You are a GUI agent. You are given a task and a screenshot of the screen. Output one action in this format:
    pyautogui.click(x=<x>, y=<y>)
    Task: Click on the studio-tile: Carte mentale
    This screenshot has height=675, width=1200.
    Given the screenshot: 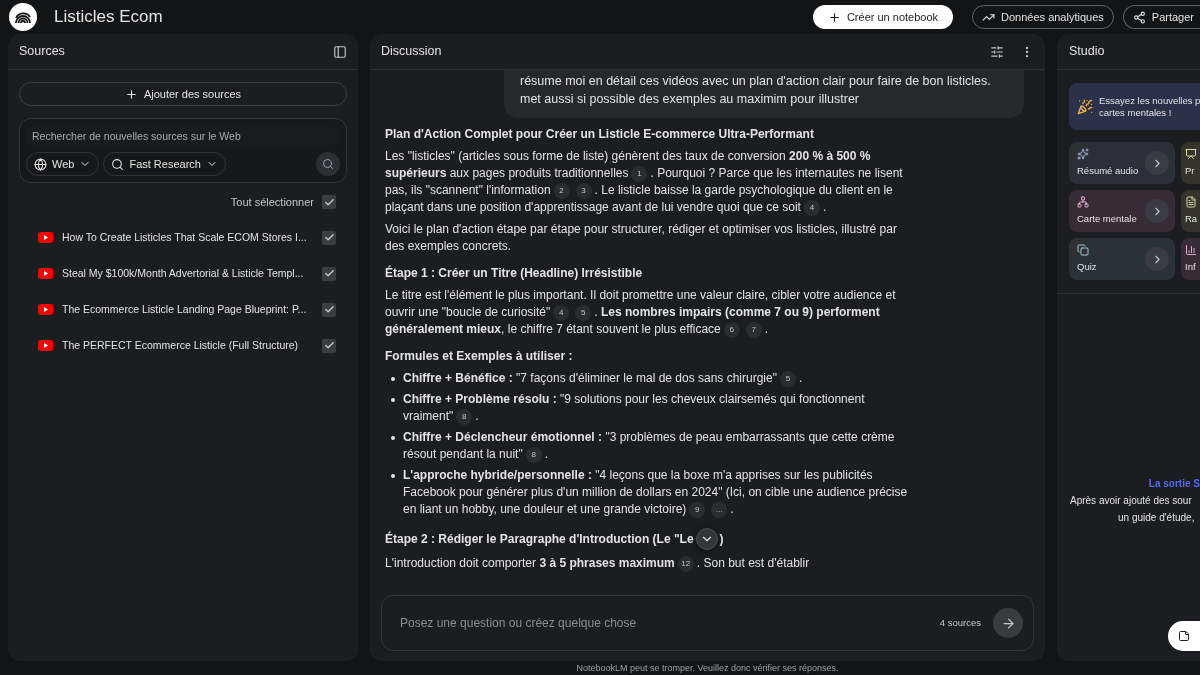 What is the action you would take?
    pyautogui.click(x=1122, y=211)
    